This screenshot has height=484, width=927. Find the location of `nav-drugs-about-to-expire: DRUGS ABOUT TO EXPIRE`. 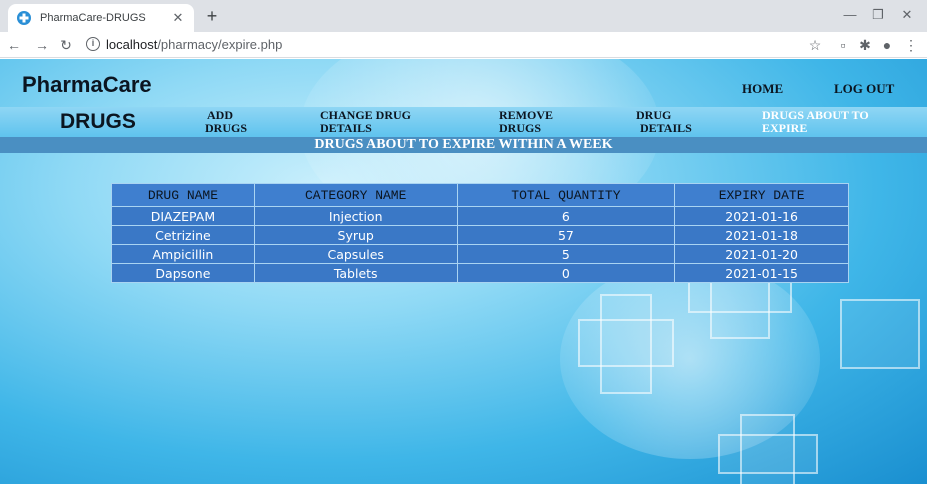

nav-drugs-about-to-expire: DRUGS ABOUT TO EXPIRE is located at coordinates (815, 122).